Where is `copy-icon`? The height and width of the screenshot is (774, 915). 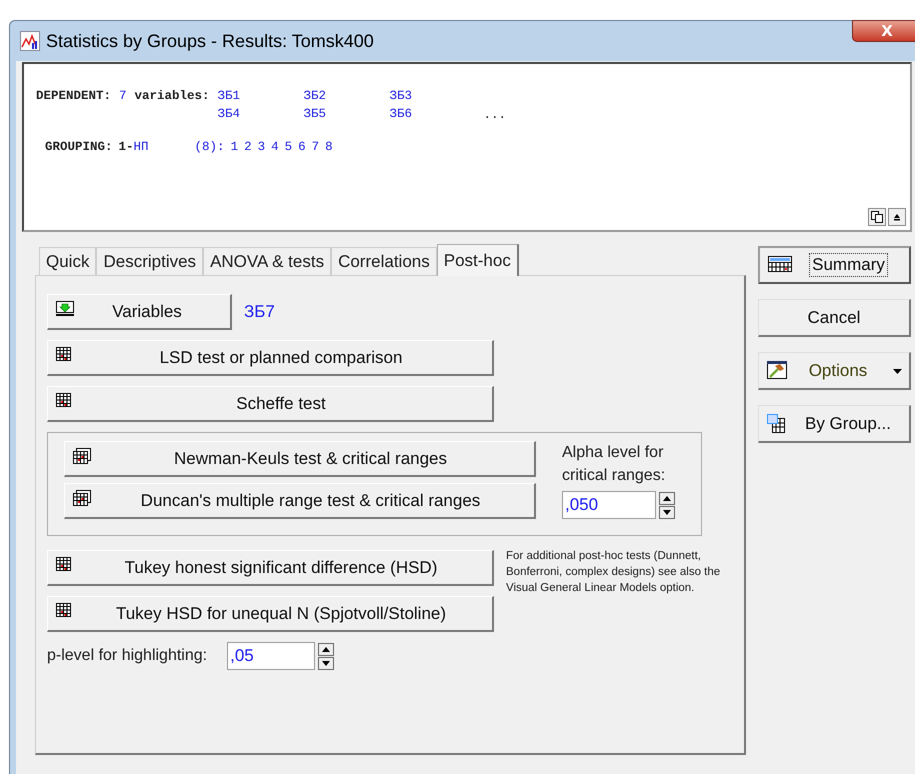
copy-icon is located at coordinates (877, 217).